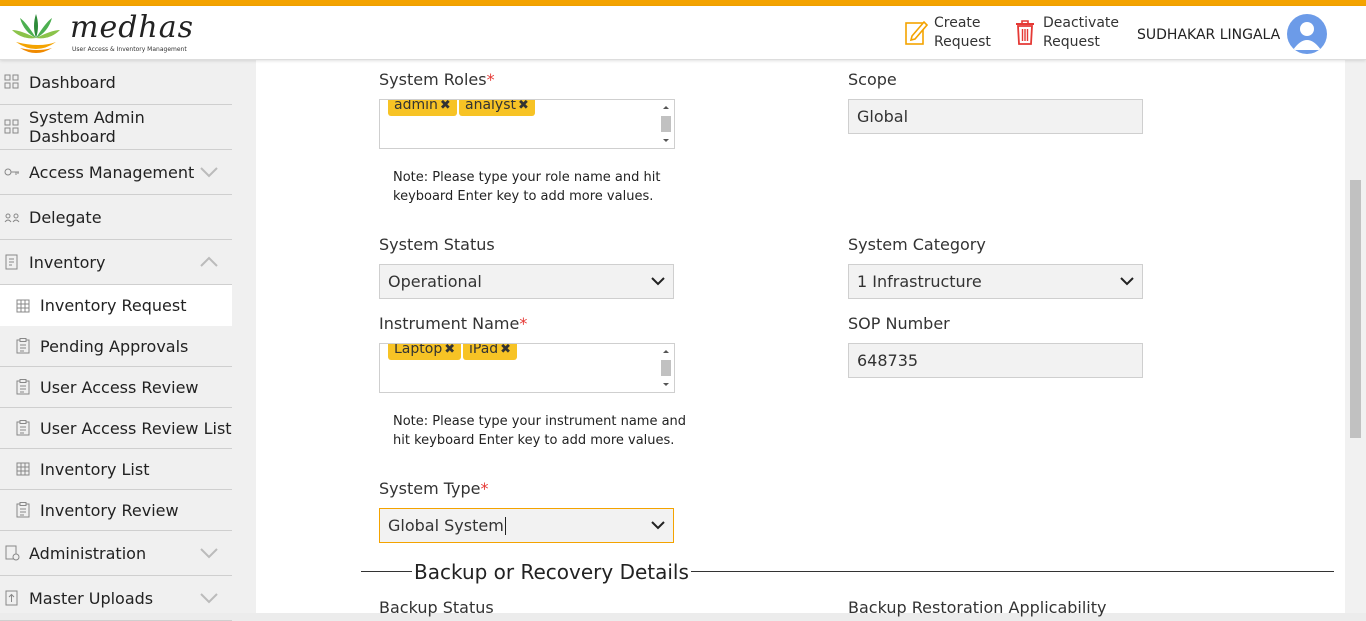  What do you see at coordinates (67, 262) in the screenshot?
I see `sidebar-item-label: Inventory` at bounding box center [67, 262].